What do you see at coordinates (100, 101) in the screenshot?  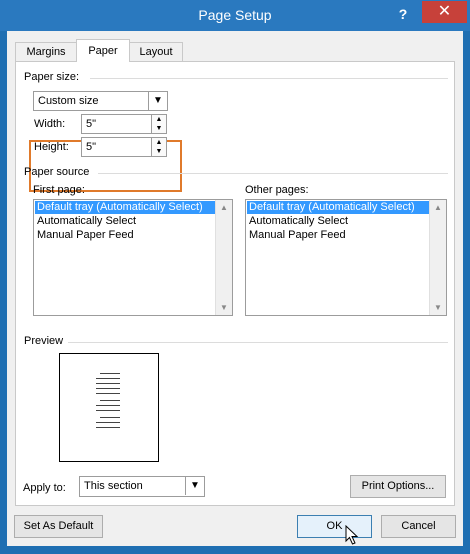 I see `paper-size-select: Custom size ▼` at bounding box center [100, 101].